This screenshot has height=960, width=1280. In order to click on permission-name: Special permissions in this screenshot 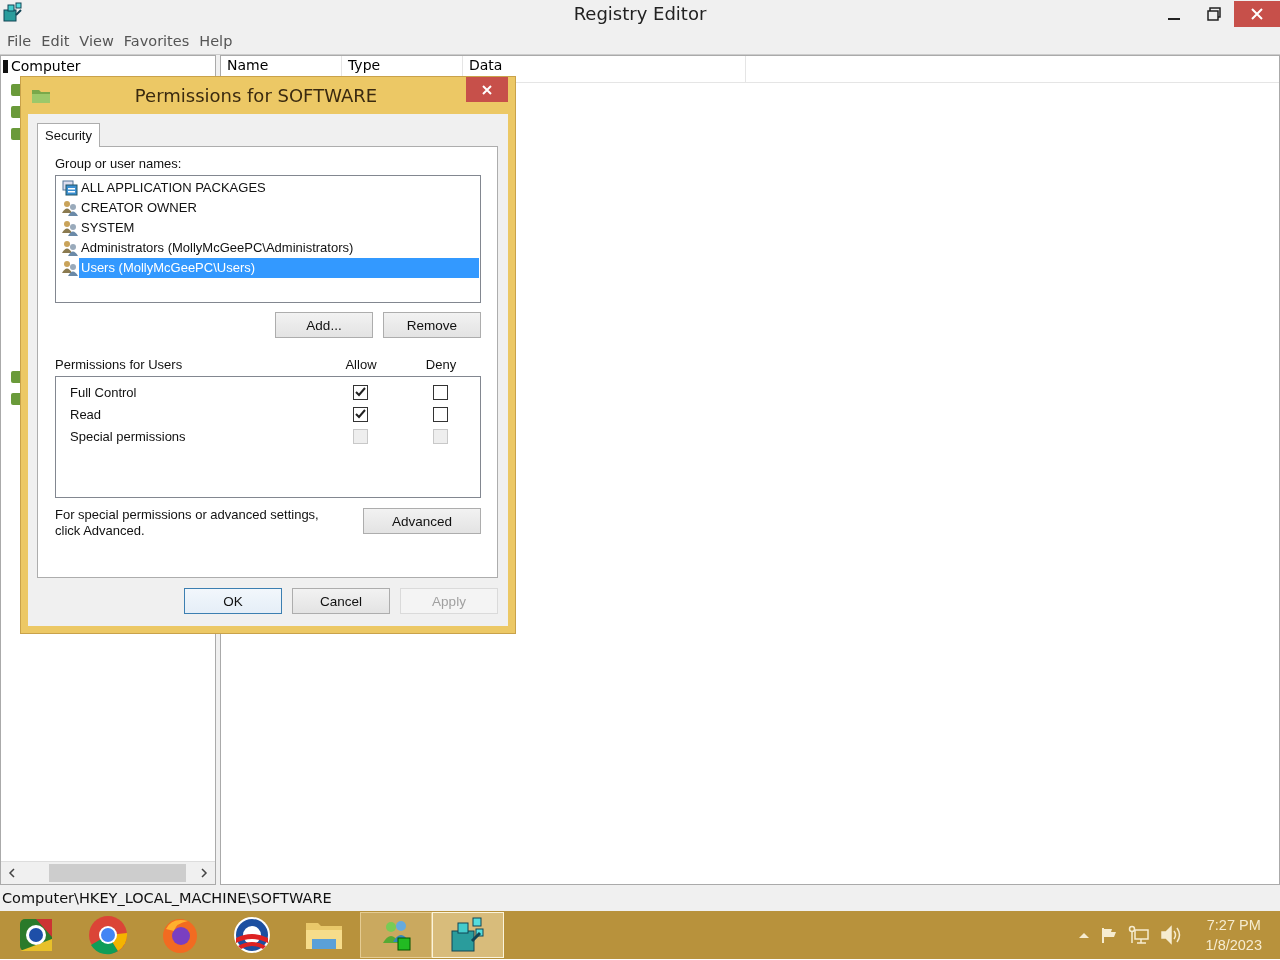, I will do `click(128, 436)`.